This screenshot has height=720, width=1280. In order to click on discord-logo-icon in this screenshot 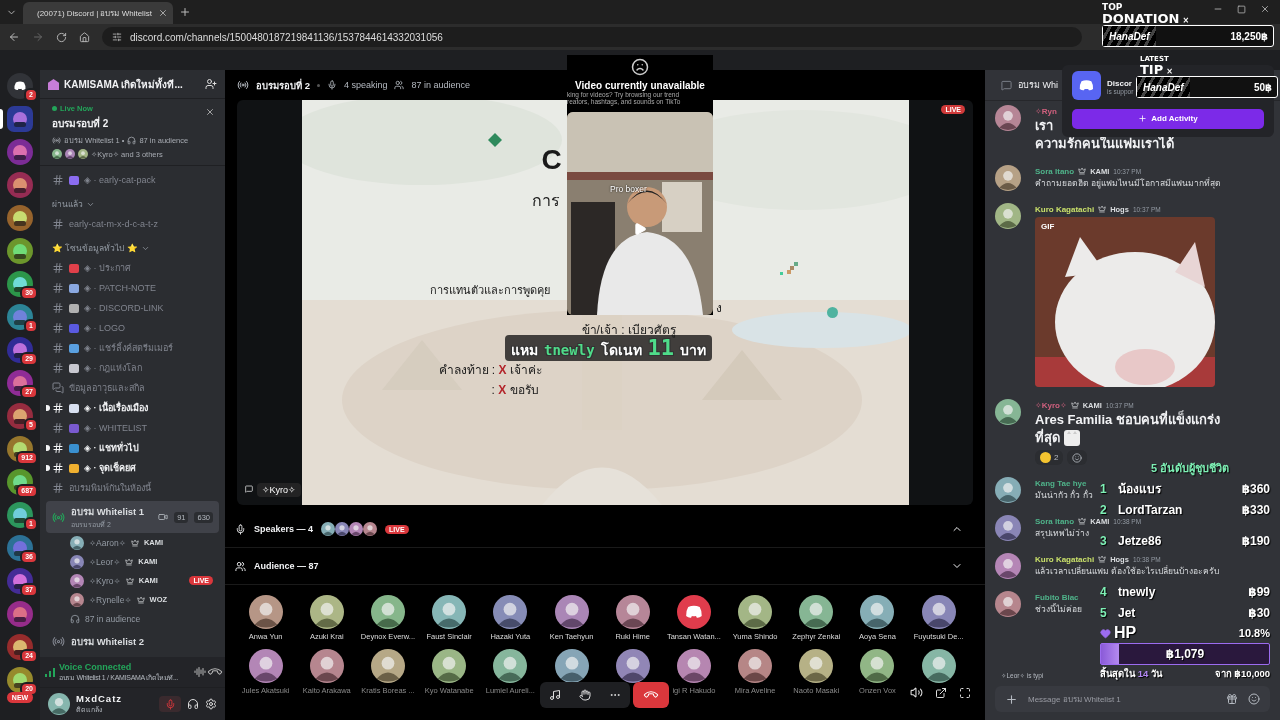, I will do `click(1086, 85)`.